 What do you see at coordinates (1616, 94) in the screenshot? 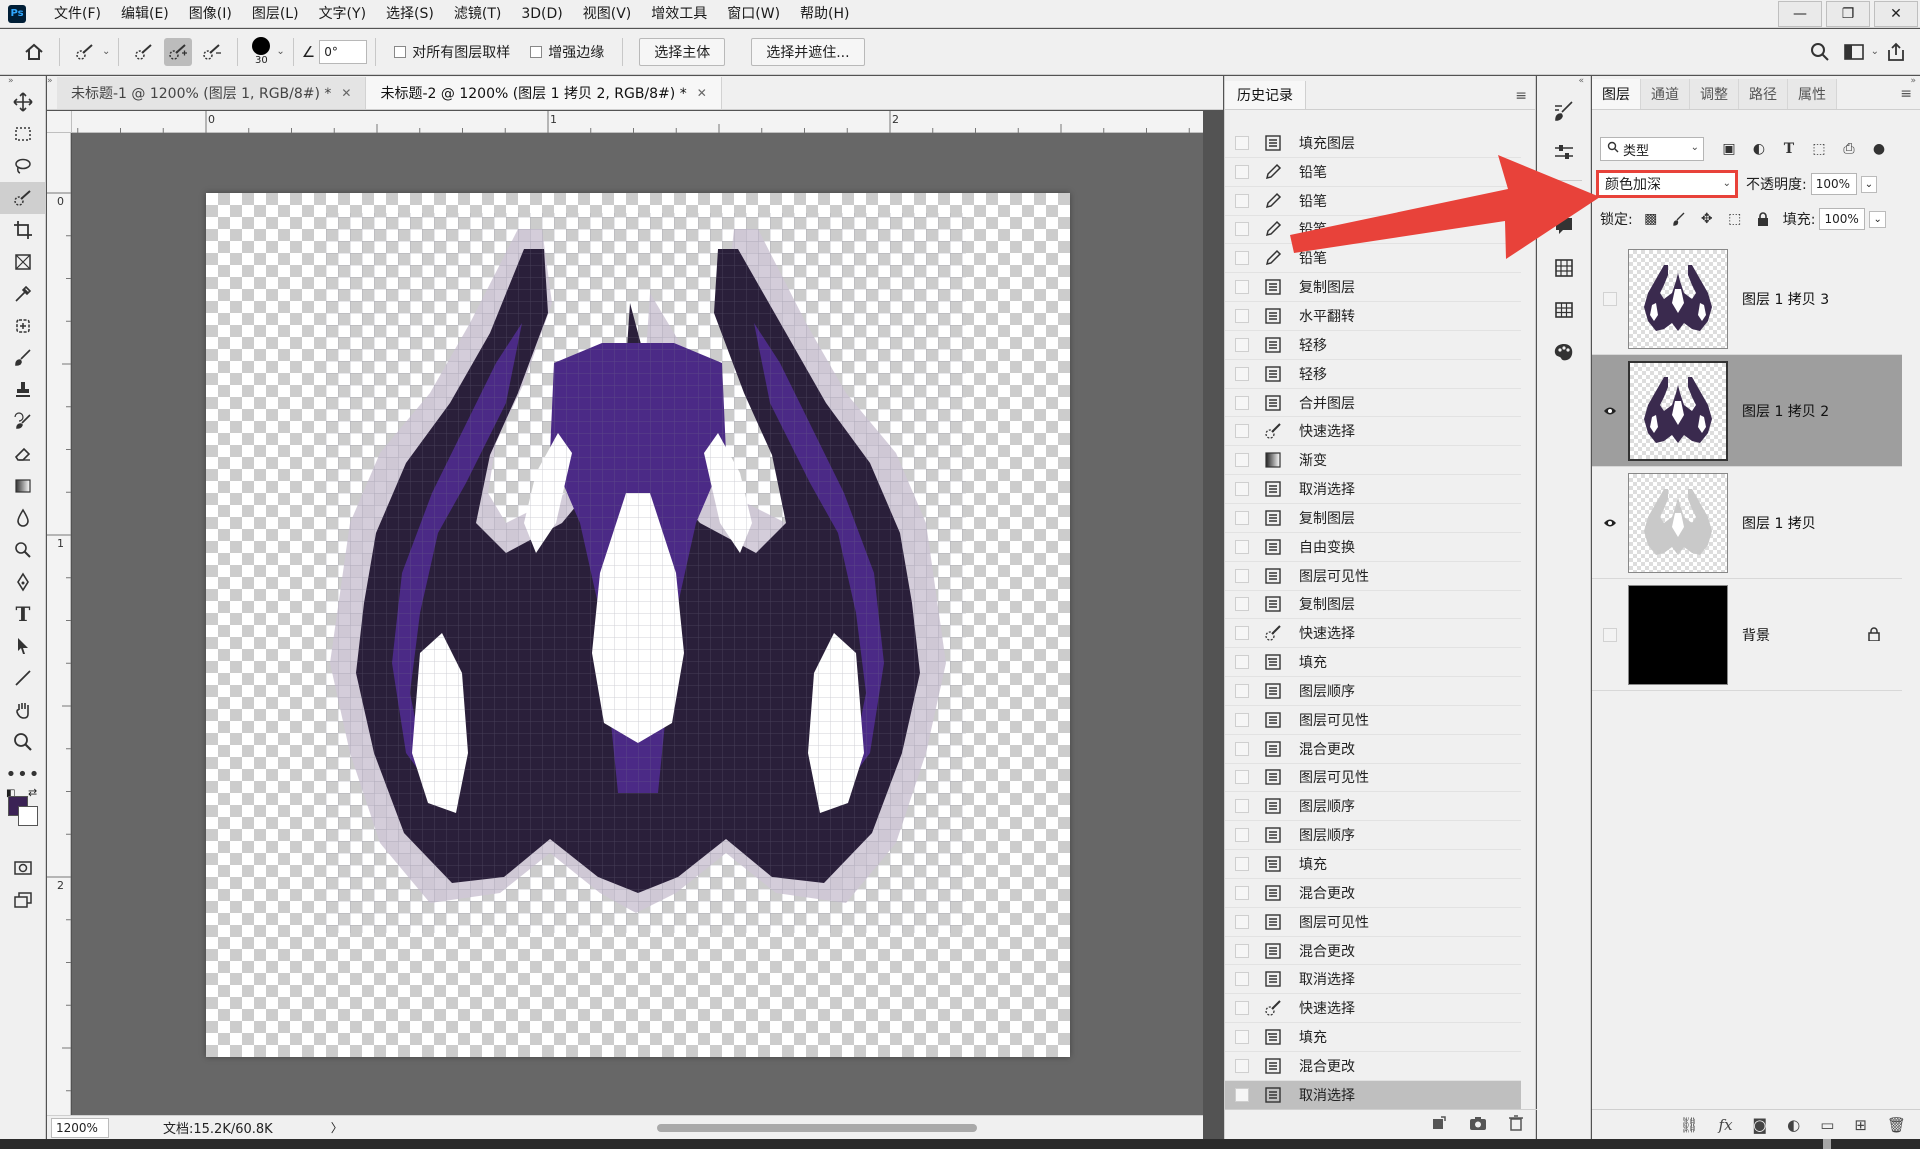
I see `tab-layers: 图层` at bounding box center [1616, 94].